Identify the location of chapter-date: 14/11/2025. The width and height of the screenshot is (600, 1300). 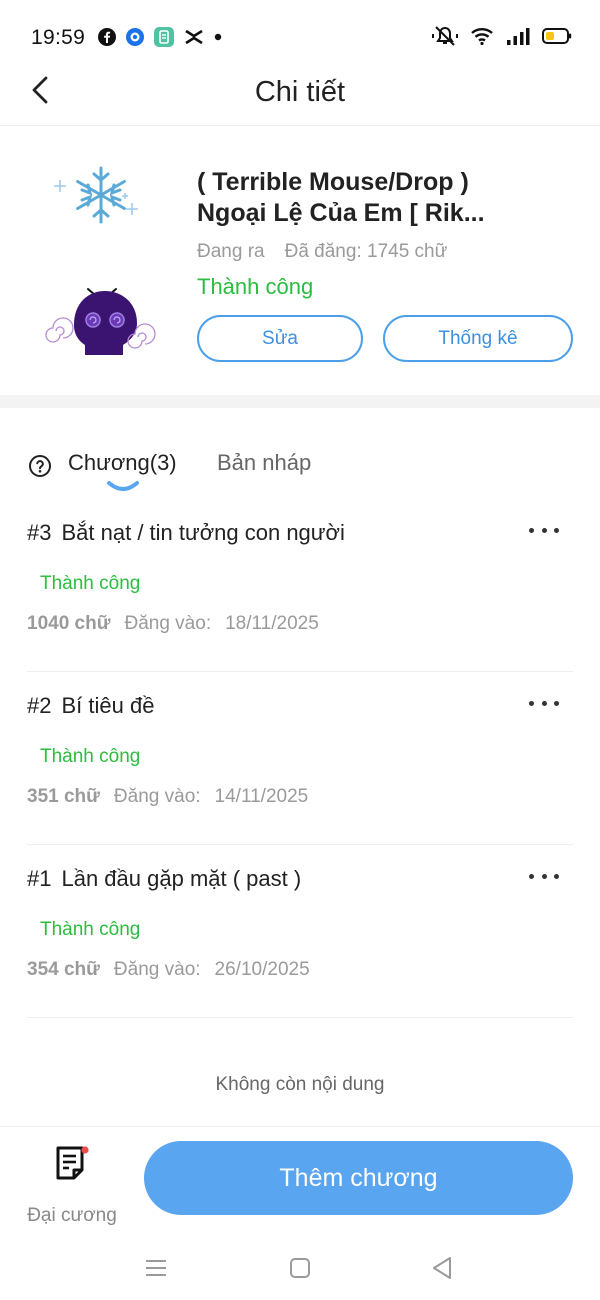
(261, 796).